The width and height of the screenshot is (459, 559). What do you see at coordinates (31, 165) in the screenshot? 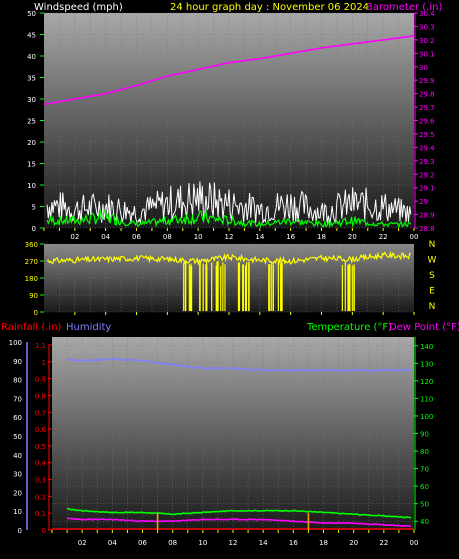
I see `wind-y-tick: 15` at bounding box center [31, 165].